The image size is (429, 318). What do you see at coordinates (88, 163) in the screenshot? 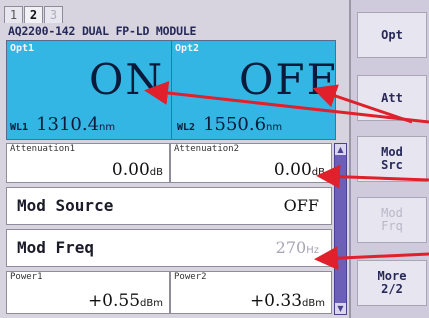
I see `attenuation1-cell: Attenuation1 0.00dB` at bounding box center [88, 163].